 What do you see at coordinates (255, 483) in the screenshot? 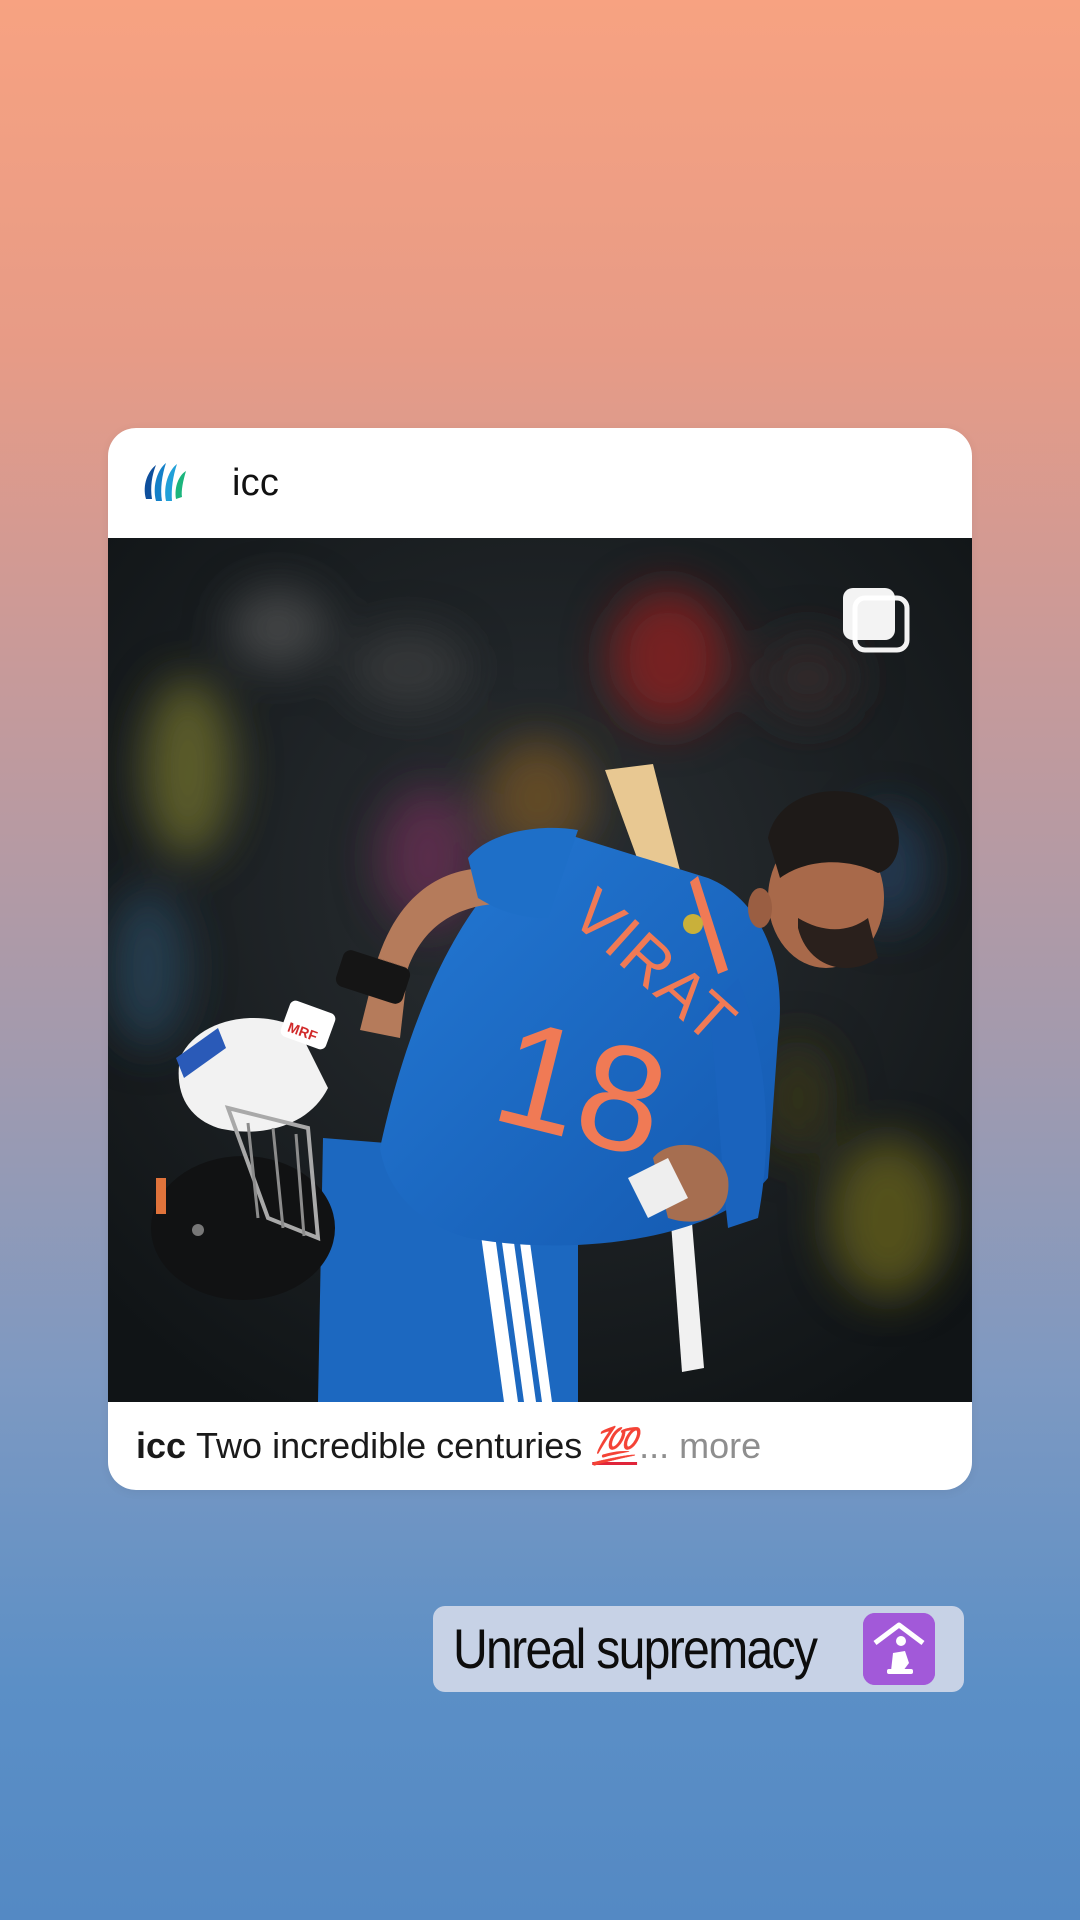
I see `post-username: icc` at bounding box center [255, 483].